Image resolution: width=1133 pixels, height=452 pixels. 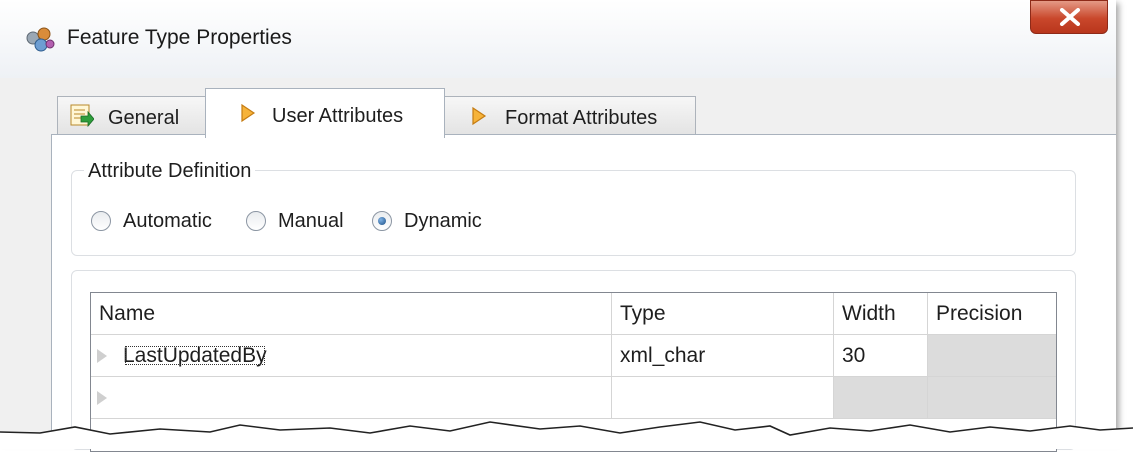 I want to click on type-cell: xml_char, so click(x=723, y=356).